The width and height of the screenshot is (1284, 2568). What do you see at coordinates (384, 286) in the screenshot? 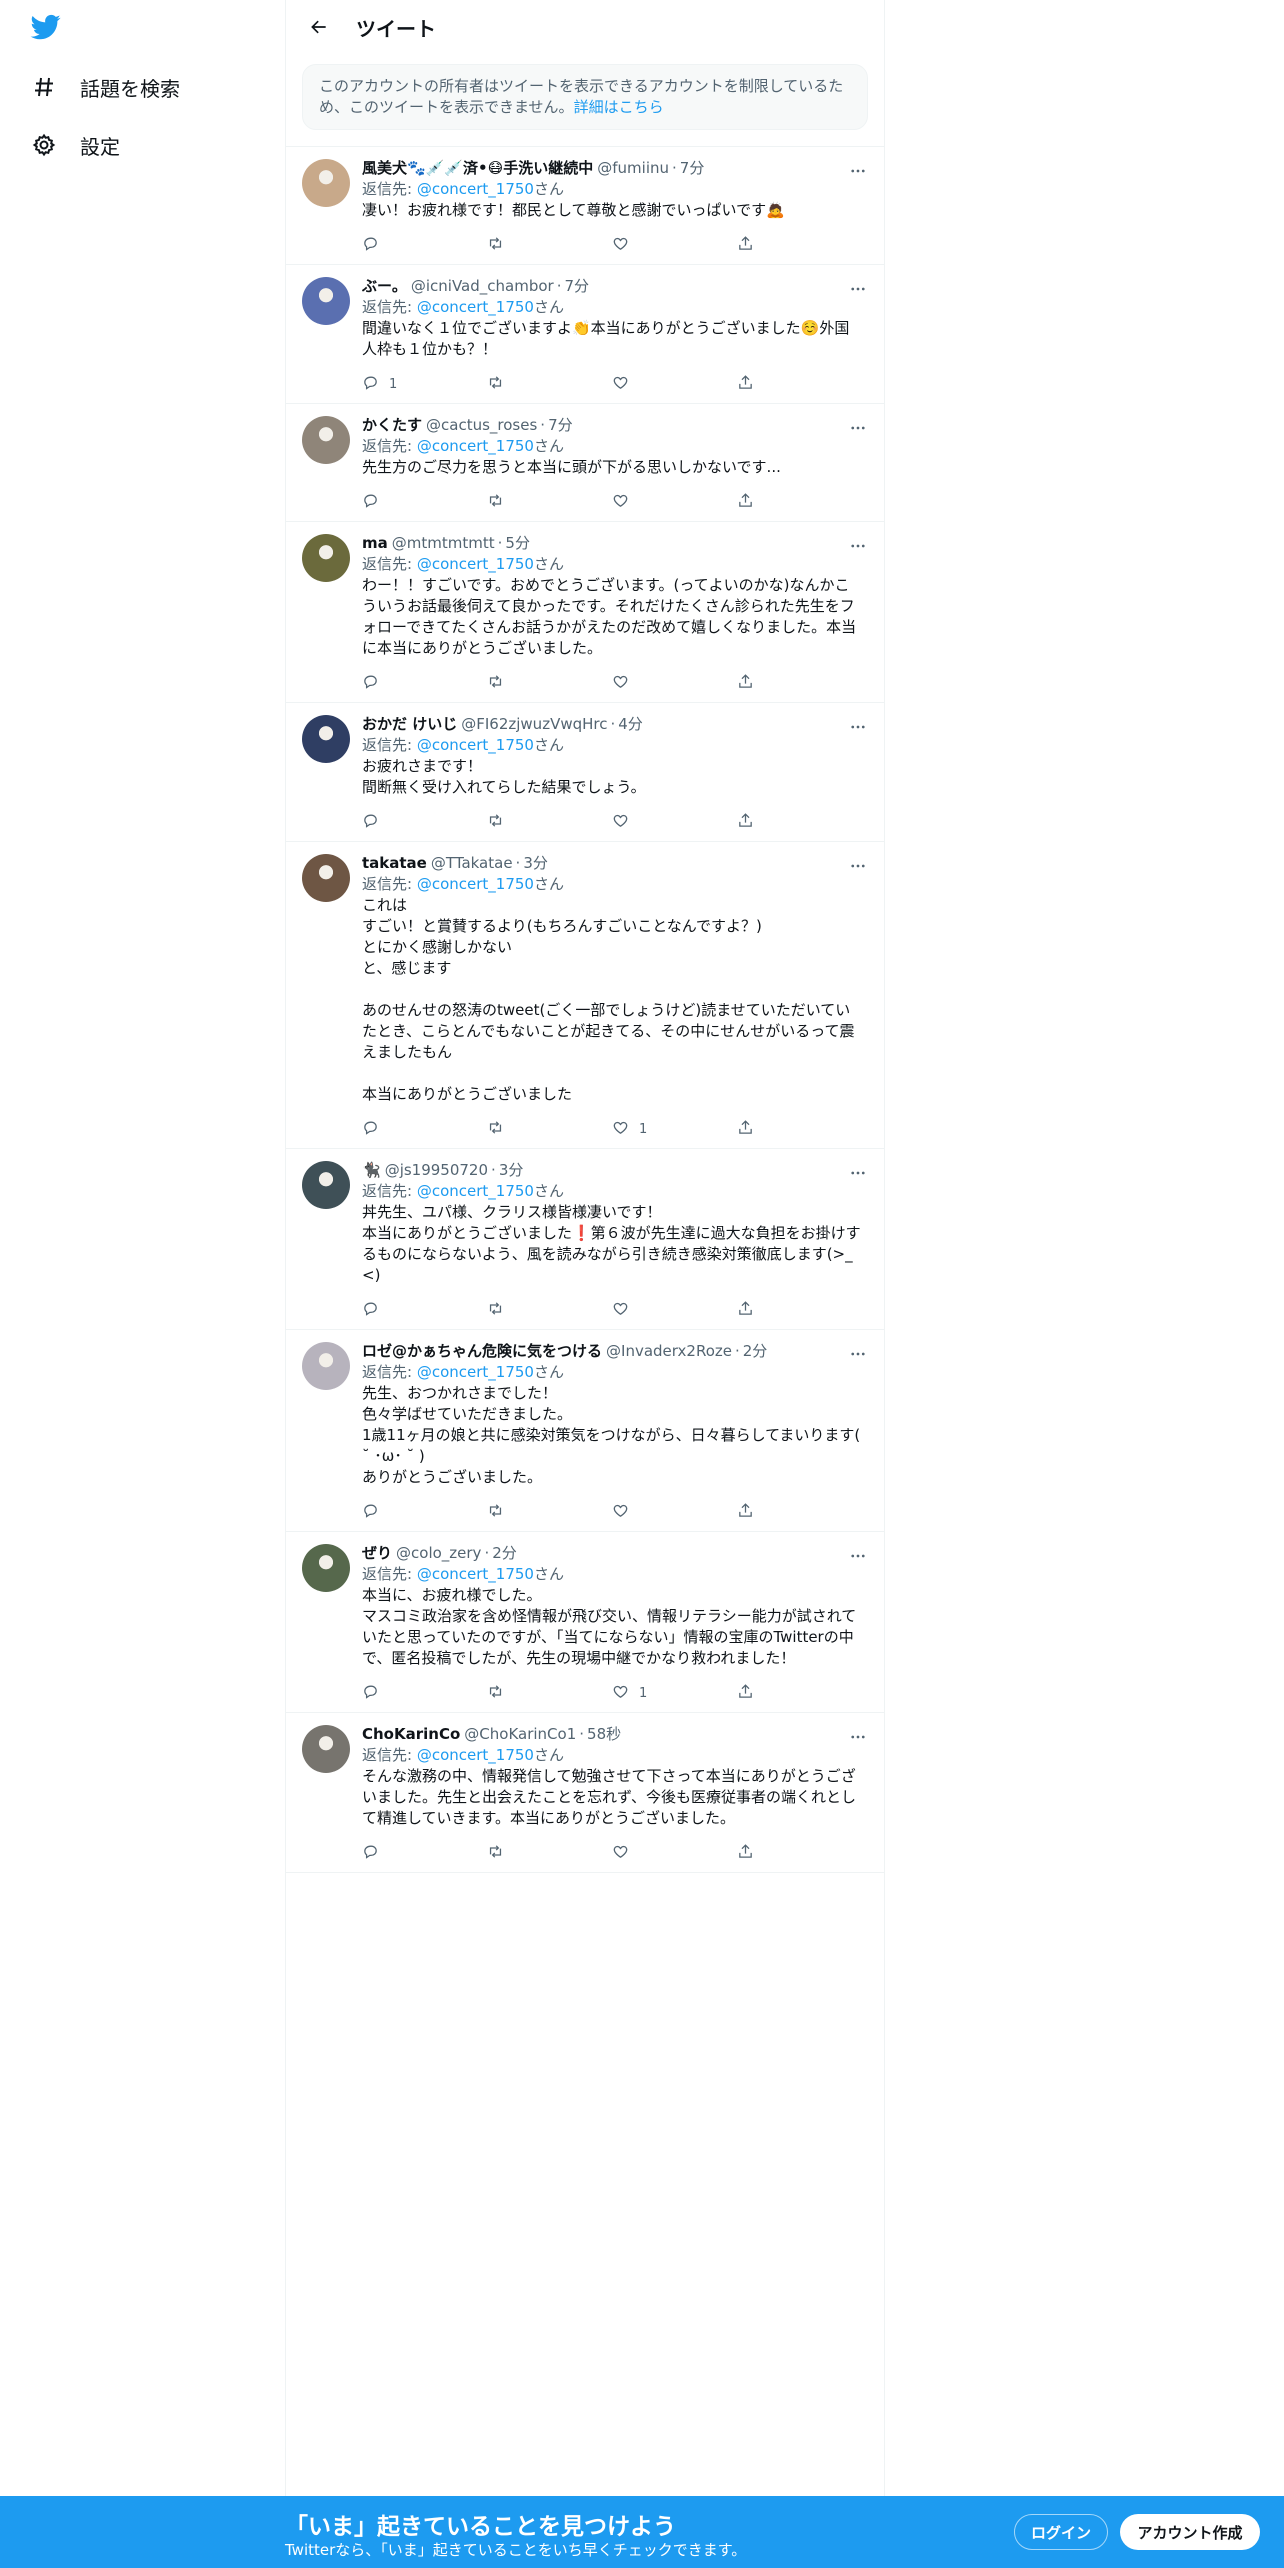
I see `author-name: ぶー。` at bounding box center [384, 286].